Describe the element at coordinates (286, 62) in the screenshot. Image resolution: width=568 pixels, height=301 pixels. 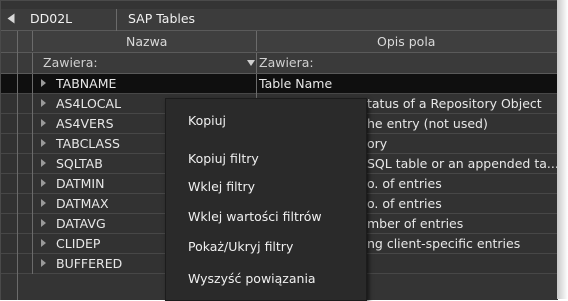
I see `description-filter-label: Zawiera:` at that location.